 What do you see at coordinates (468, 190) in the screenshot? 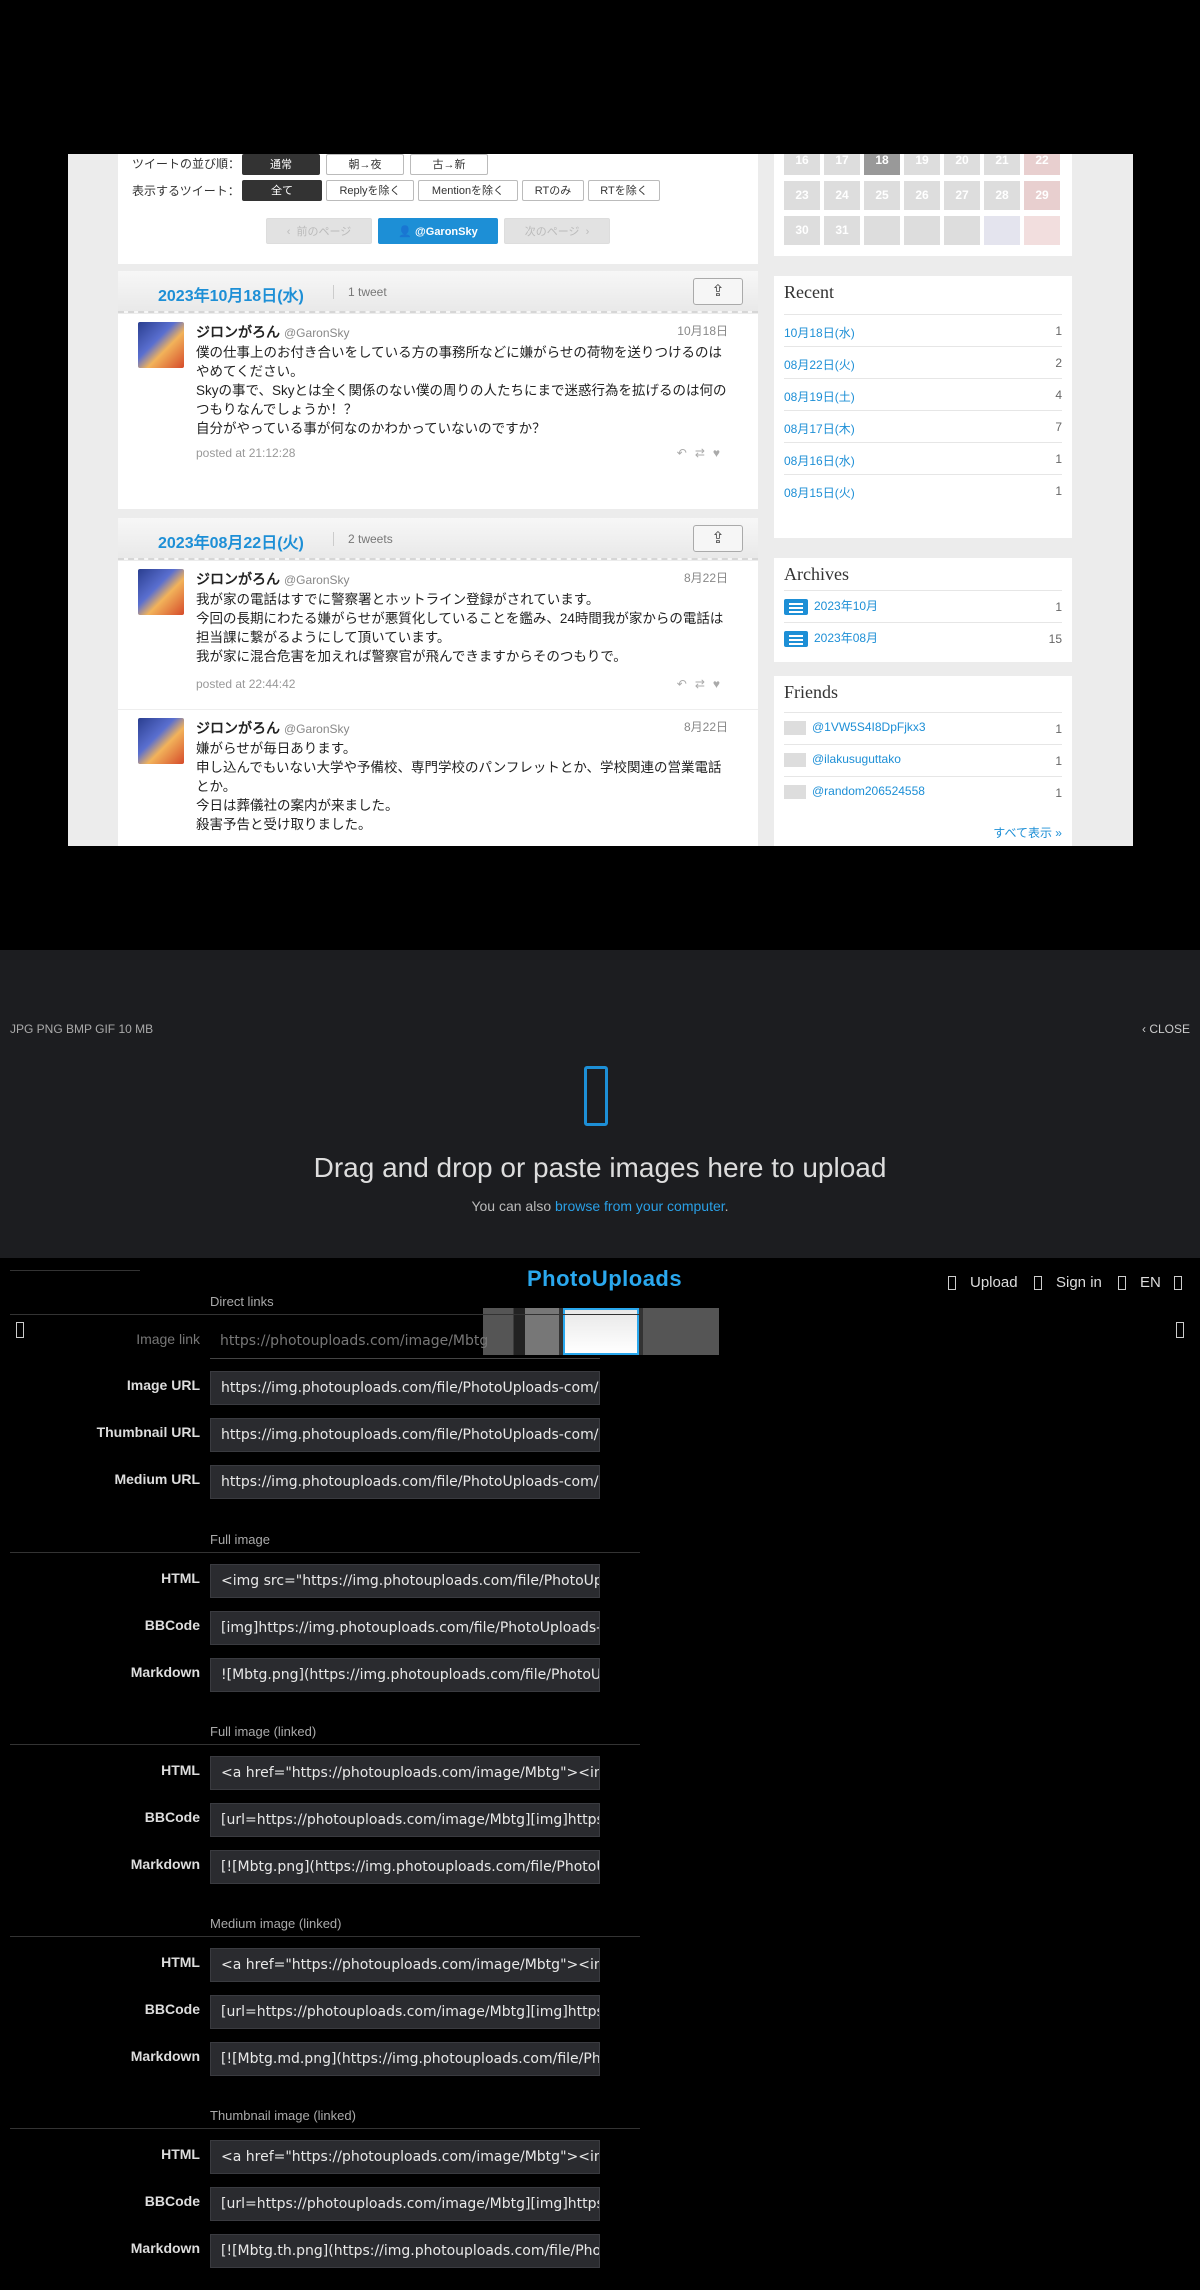
I see `filter-exclude-mention: Mentionを除く` at bounding box center [468, 190].